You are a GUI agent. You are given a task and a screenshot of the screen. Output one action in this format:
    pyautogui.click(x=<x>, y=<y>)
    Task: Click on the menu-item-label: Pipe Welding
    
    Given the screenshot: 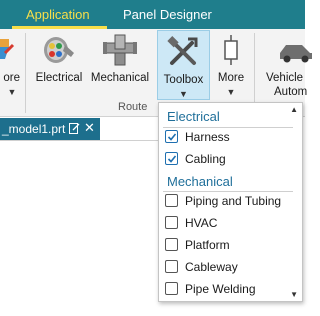 What is the action you would take?
    pyautogui.click(x=220, y=289)
    